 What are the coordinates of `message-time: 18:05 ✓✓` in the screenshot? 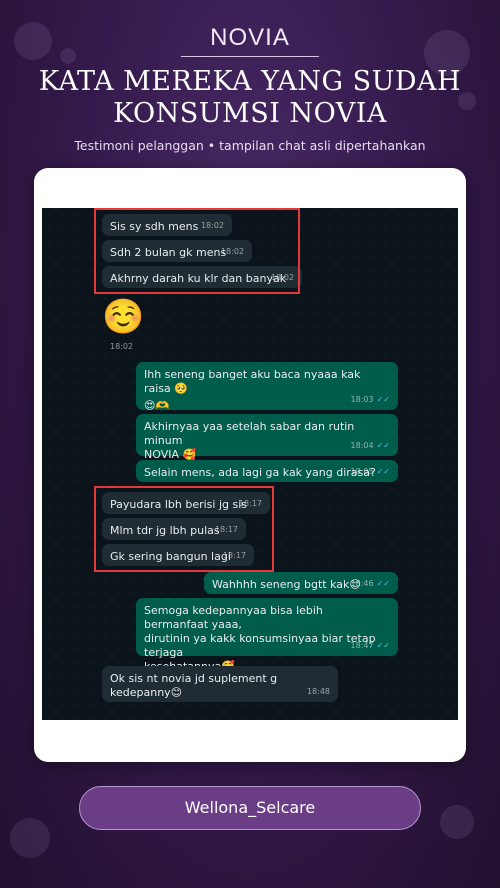 It's located at (370, 471).